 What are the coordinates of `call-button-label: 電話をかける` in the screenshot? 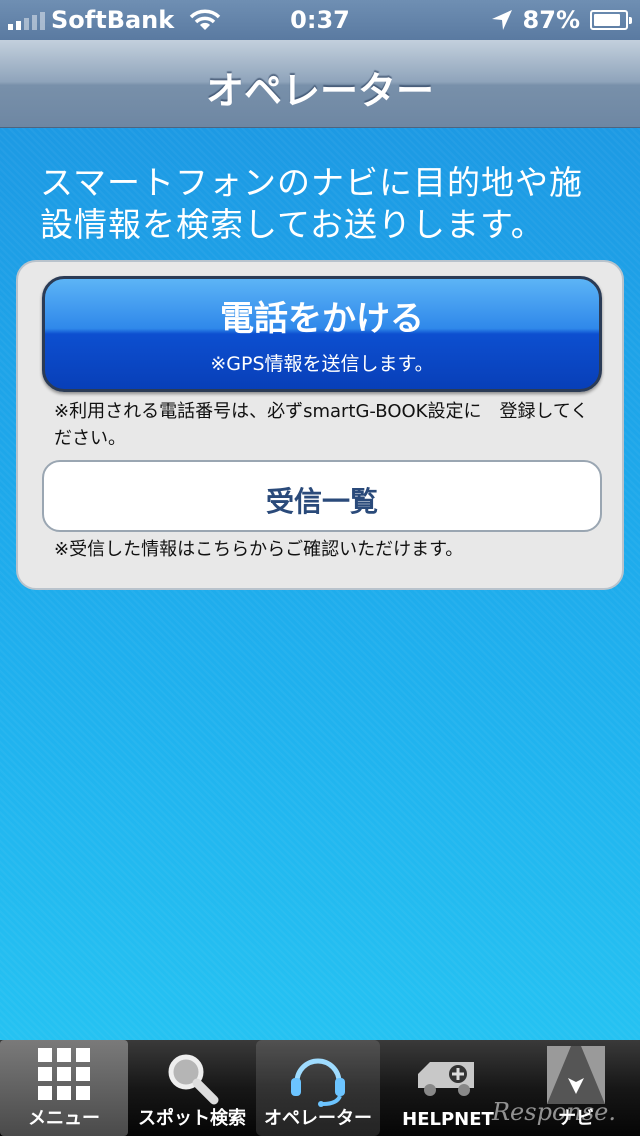 It's located at (322, 319).